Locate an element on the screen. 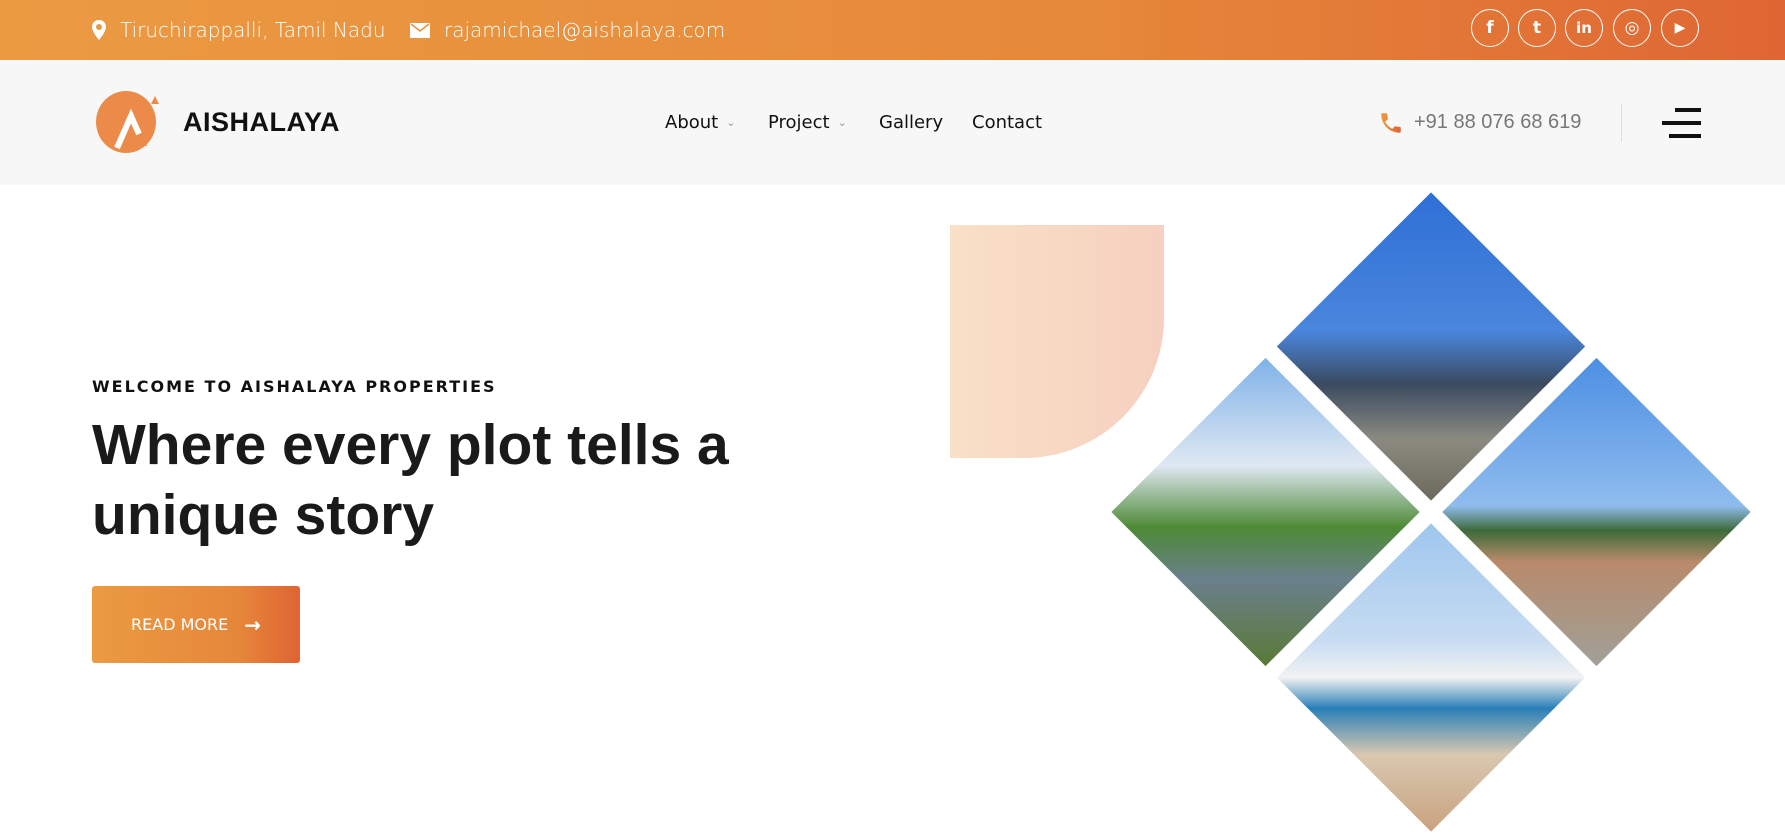 The height and width of the screenshot is (838, 1785). logo: AISHALAYA is located at coordinates (217, 122).